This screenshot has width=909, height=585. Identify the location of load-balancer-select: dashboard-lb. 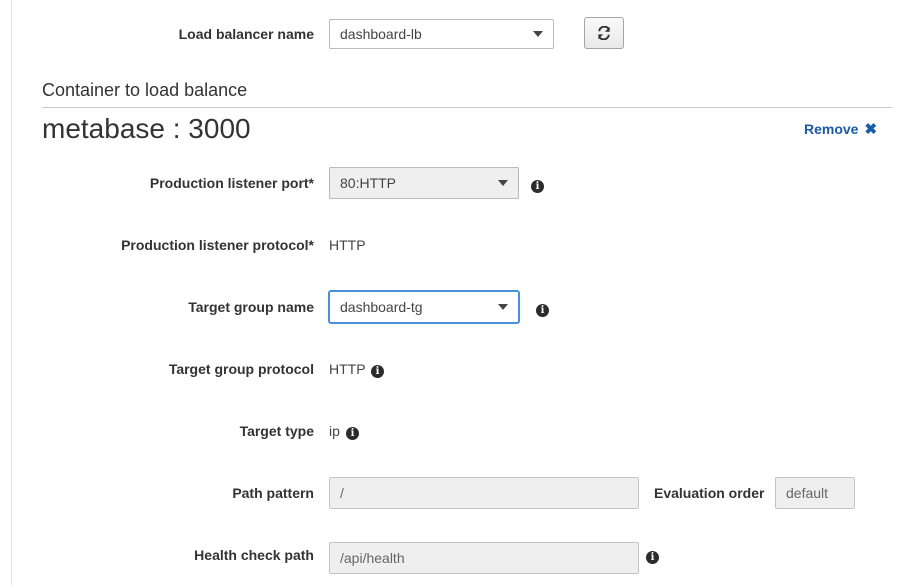
(441, 34).